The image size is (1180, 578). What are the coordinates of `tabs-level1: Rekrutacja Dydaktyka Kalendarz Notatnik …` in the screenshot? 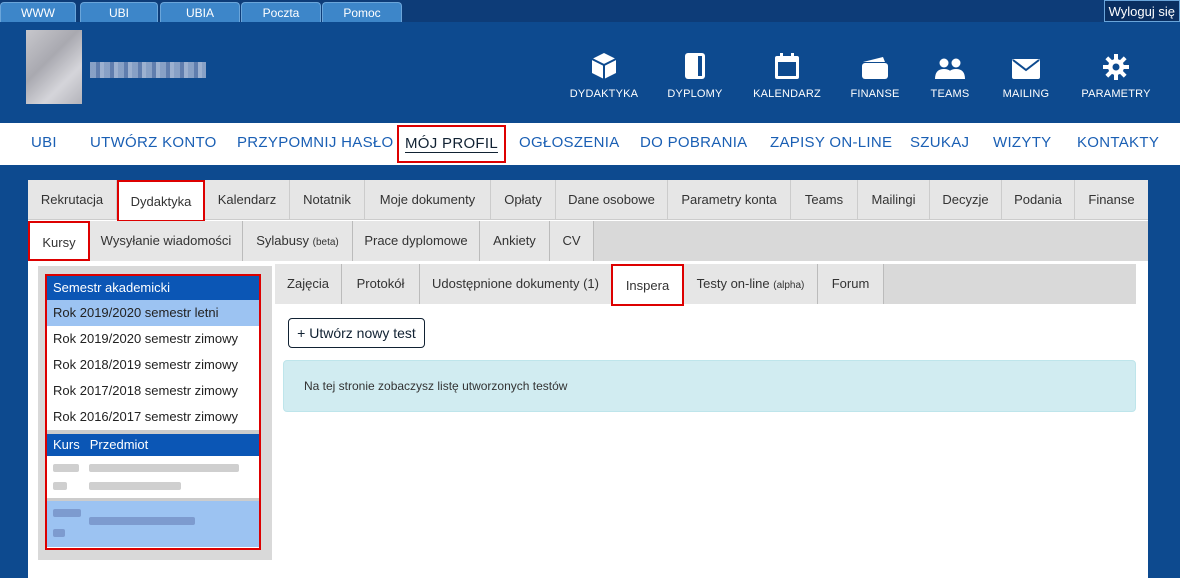 It's located at (588, 201).